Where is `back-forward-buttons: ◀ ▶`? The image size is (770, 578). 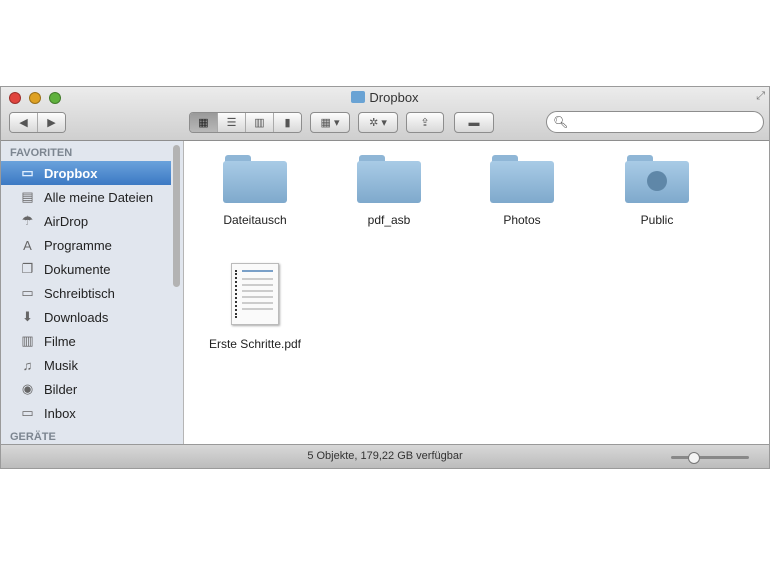 back-forward-buttons: ◀ ▶ is located at coordinates (37, 122).